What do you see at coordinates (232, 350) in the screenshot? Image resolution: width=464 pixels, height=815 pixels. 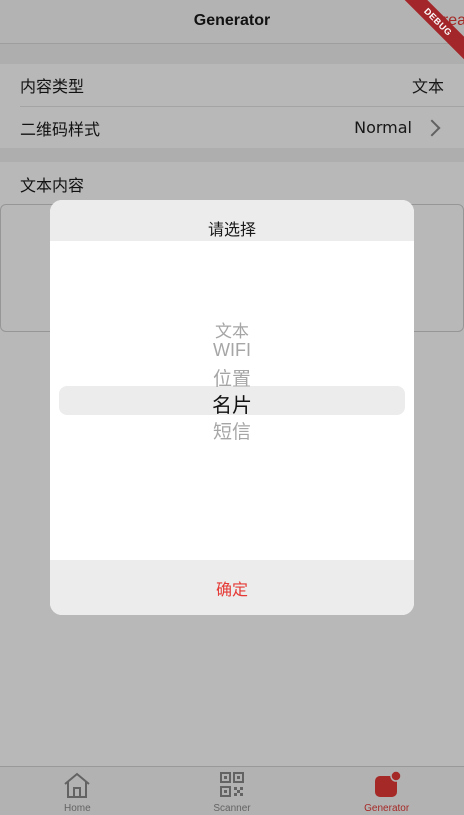 I see `picker-option: WIFI` at bounding box center [232, 350].